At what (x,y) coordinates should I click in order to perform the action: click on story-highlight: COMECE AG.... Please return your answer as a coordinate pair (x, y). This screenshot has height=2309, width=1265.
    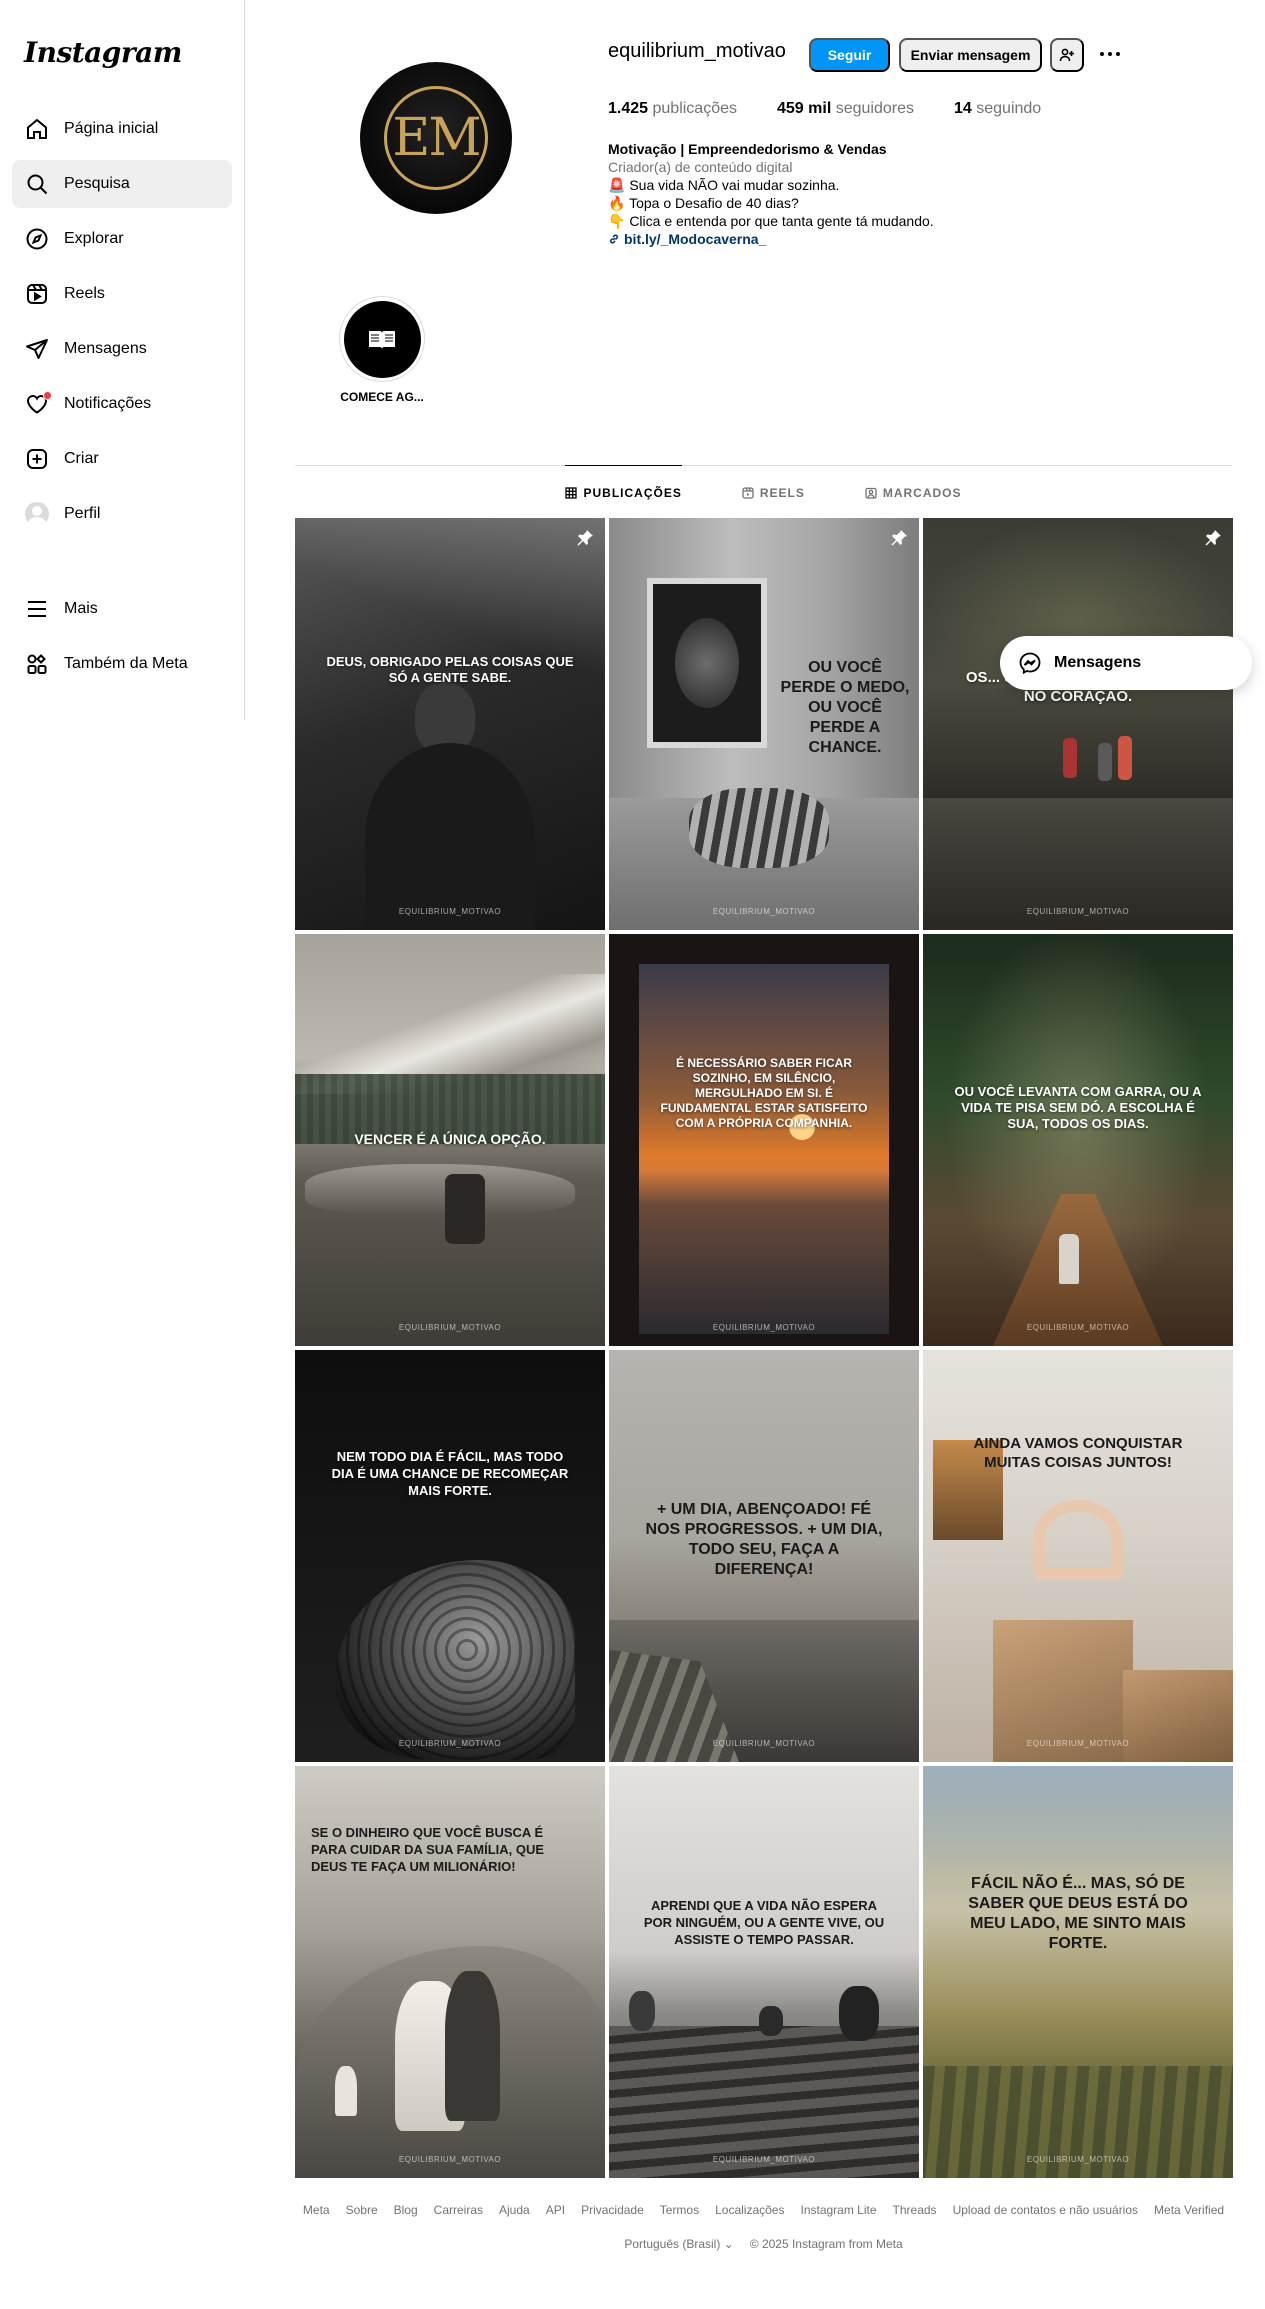
    Looking at the image, I should click on (382, 350).